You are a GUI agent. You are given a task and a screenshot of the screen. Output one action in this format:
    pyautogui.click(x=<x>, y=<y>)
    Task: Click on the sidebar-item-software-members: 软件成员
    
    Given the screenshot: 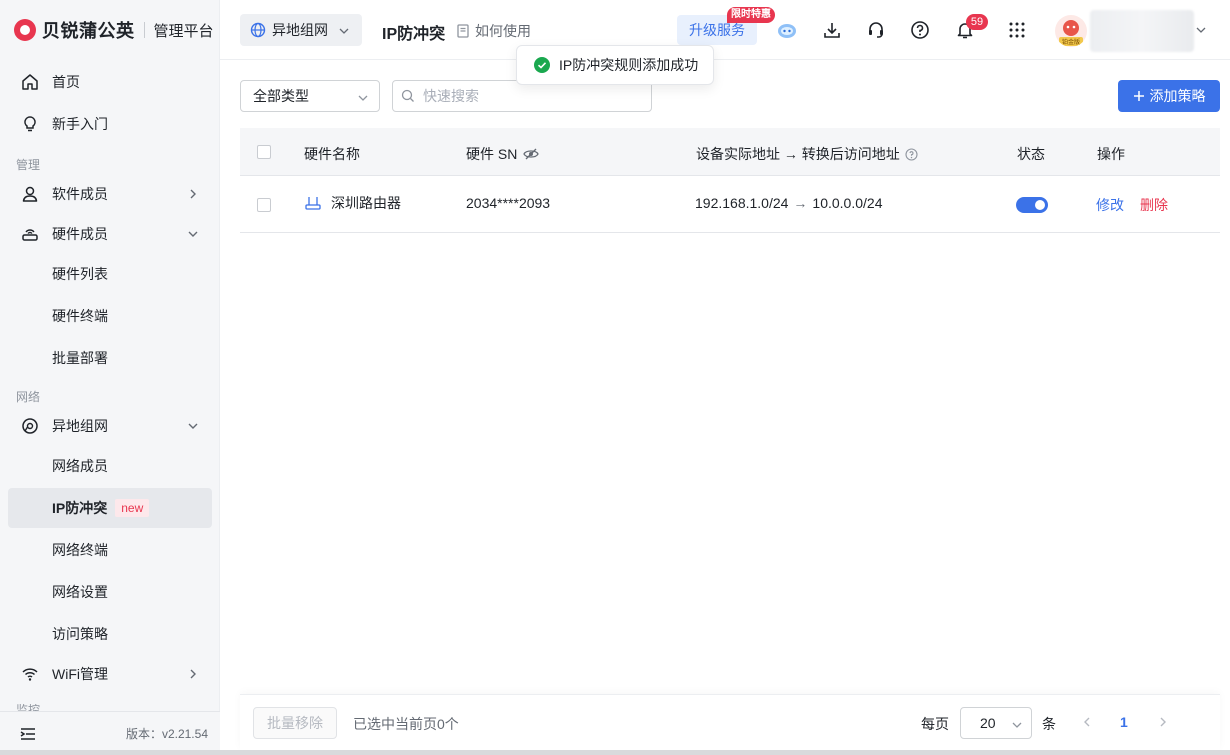 What is the action you would take?
    pyautogui.click(x=110, y=194)
    